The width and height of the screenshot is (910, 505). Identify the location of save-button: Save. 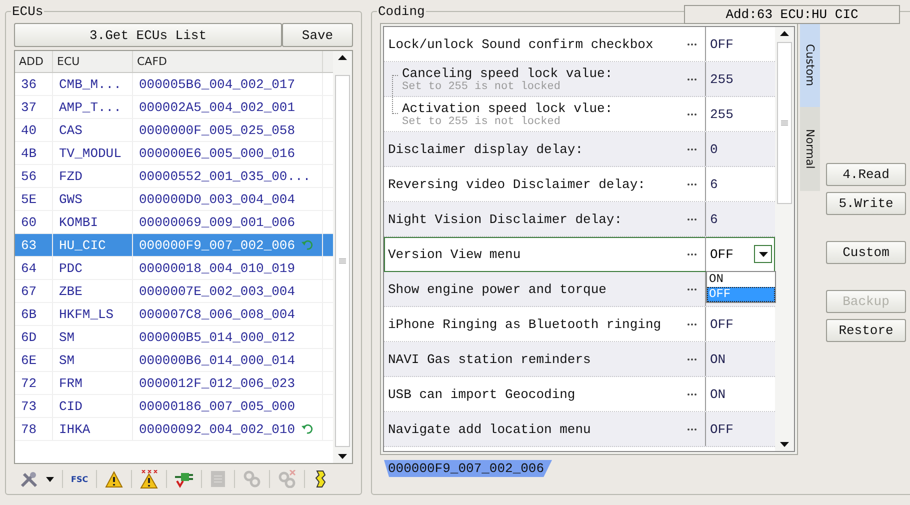
(317, 35).